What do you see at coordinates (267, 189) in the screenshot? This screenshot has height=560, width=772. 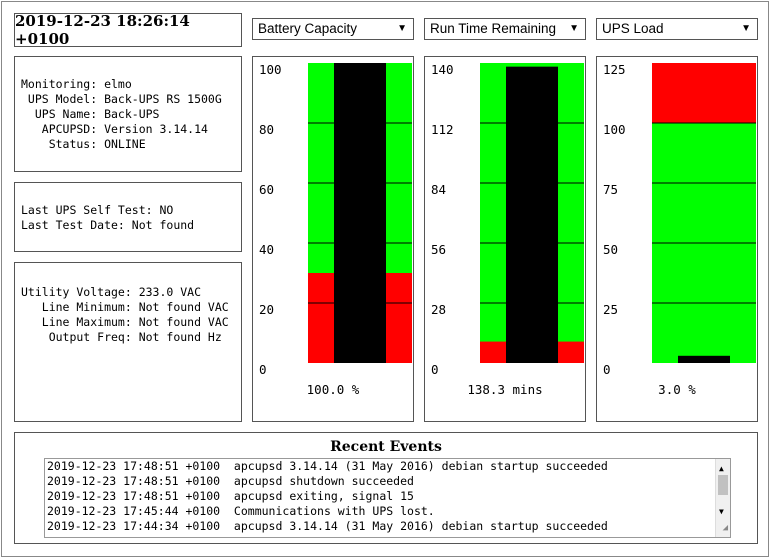 I see `gauge-tick-label: 60` at bounding box center [267, 189].